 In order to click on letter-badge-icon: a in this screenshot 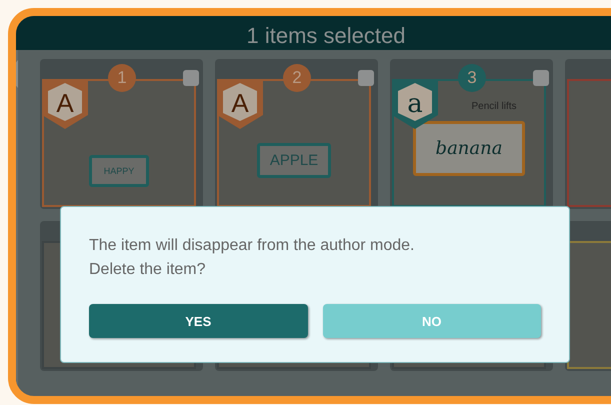, I will do `click(415, 104)`.